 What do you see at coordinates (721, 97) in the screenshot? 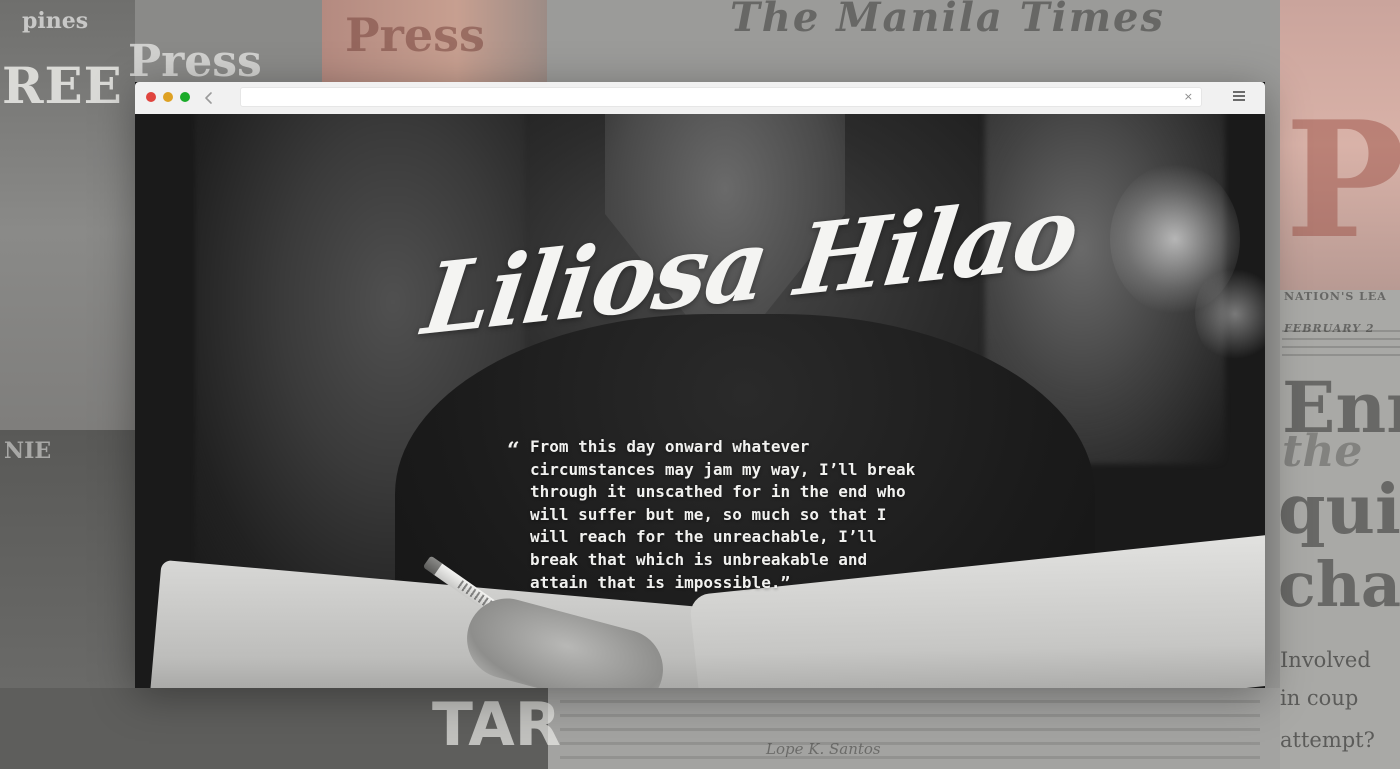
I see `address-bar: ×` at bounding box center [721, 97].